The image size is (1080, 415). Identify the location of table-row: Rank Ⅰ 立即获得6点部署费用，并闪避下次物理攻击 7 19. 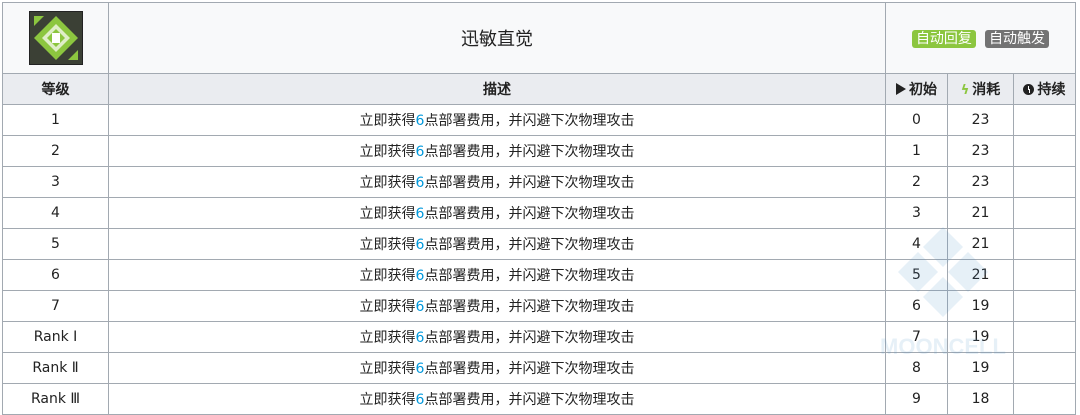
(539, 337).